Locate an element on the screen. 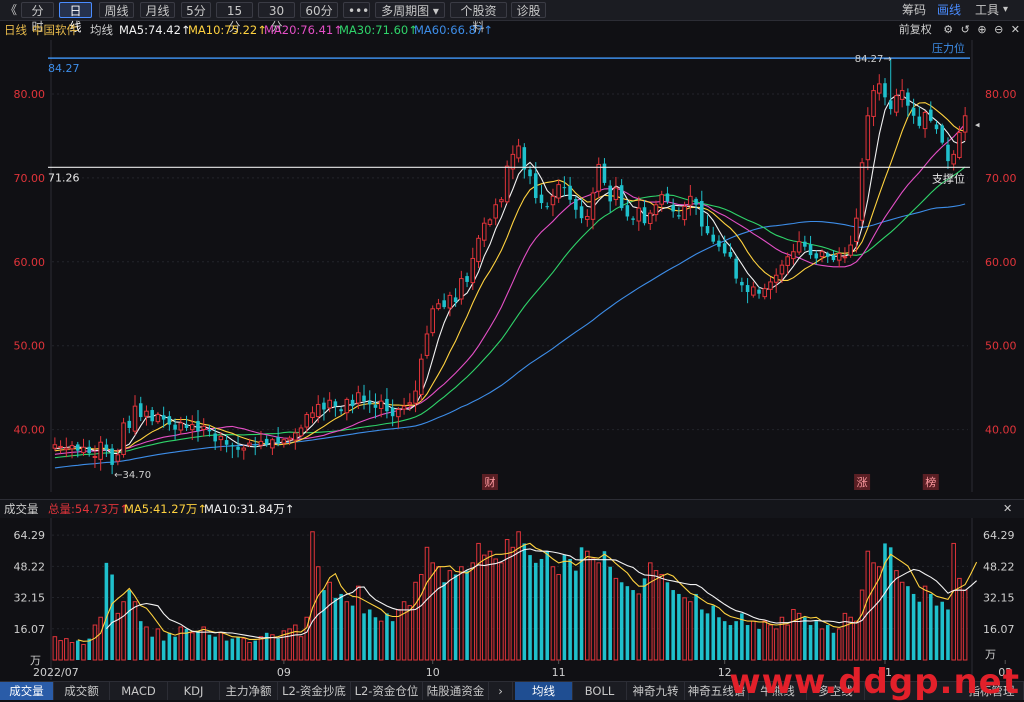  back-icon: 《 is located at coordinates (9, 10).